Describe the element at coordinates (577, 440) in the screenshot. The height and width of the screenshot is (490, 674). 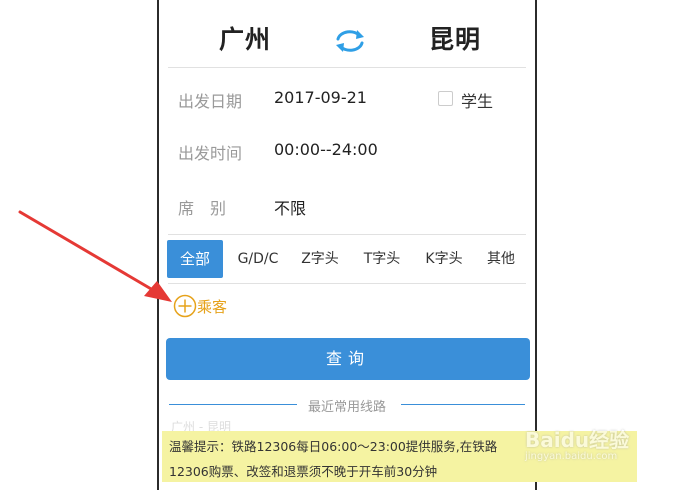
I see `watermark-text: Baidu经验` at that location.